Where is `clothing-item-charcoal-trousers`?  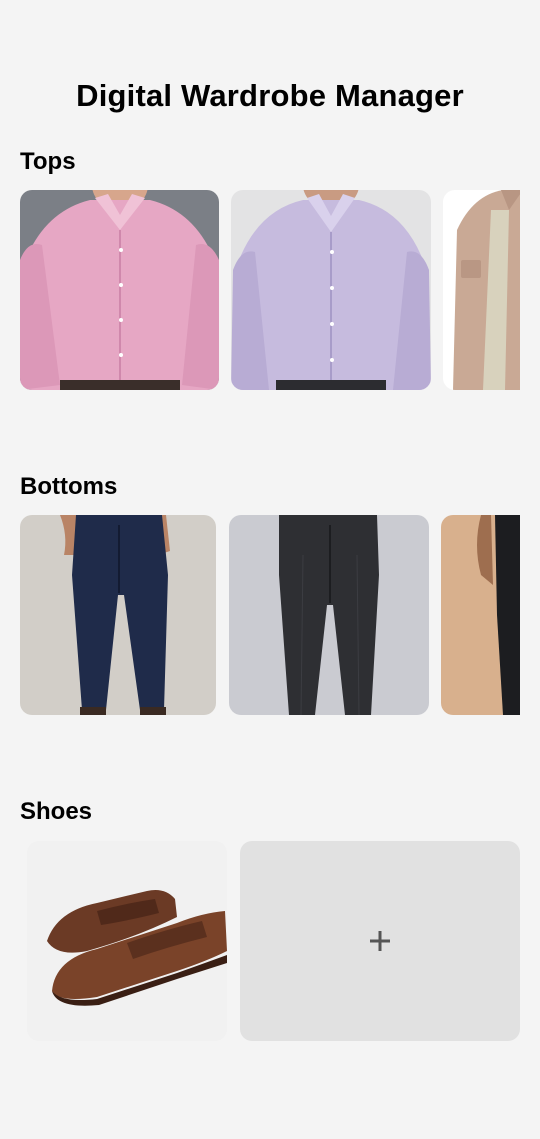
clothing-item-charcoal-trousers is located at coordinates (329, 615).